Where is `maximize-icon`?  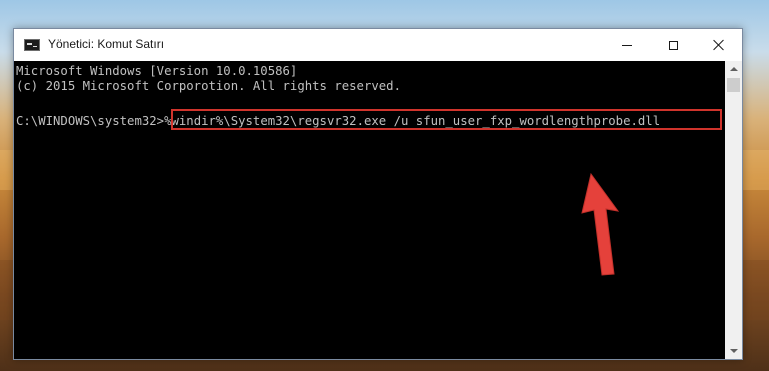
maximize-icon is located at coordinates (673, 45).